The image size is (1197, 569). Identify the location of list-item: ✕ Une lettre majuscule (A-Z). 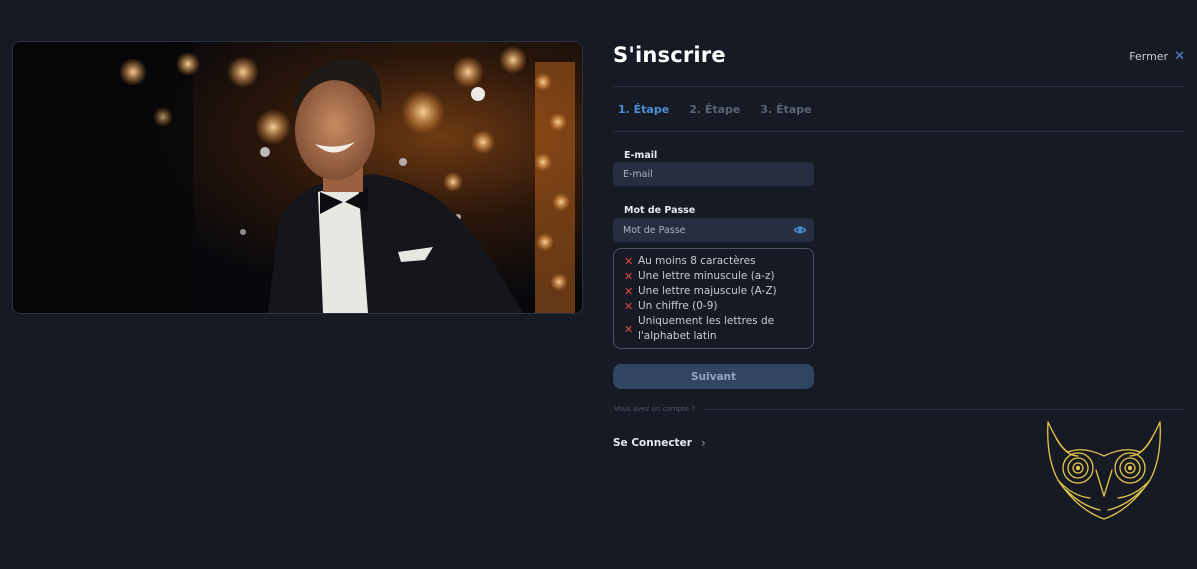
(714, 291).